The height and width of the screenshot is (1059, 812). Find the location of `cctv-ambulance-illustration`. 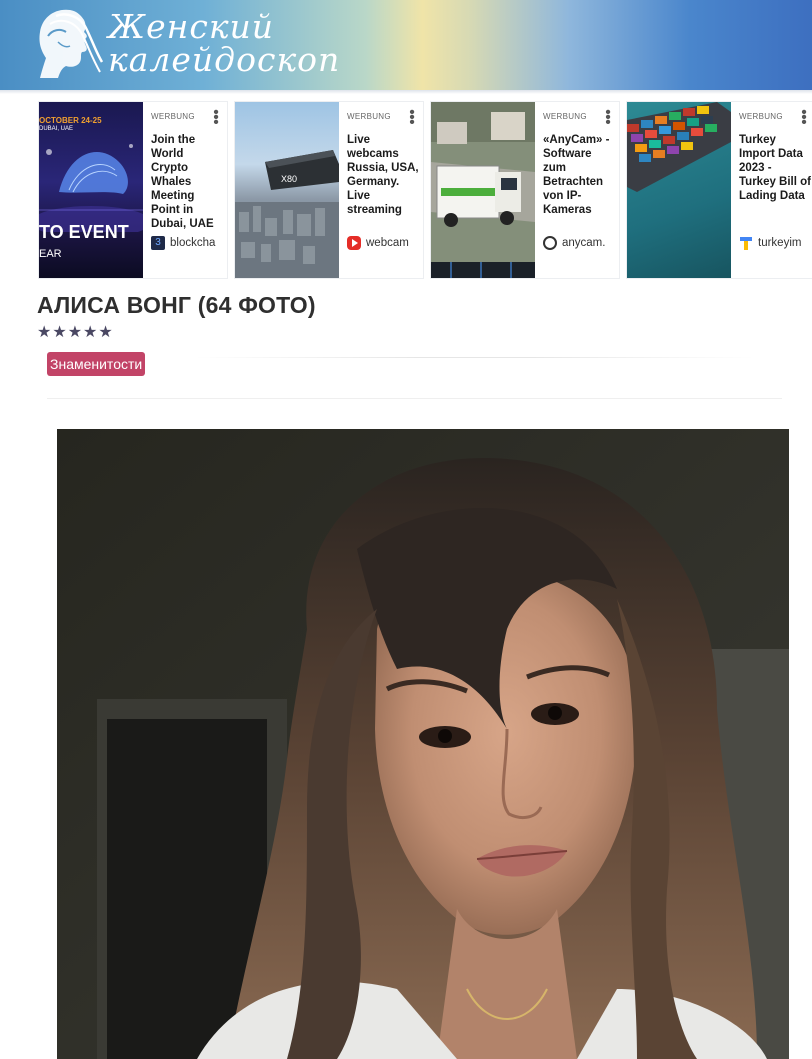

cctv-ambulance-illustration is located at coordinates (483, 190).